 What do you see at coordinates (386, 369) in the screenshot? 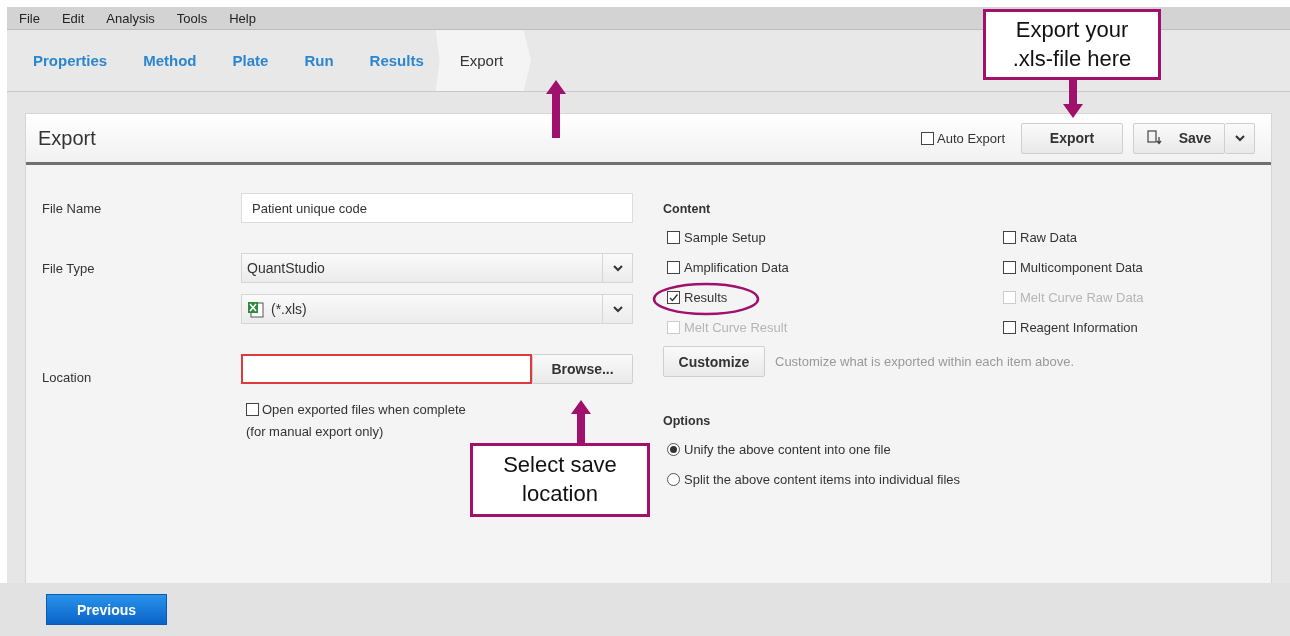
I see `location-field` at bounding box center [386, 369].